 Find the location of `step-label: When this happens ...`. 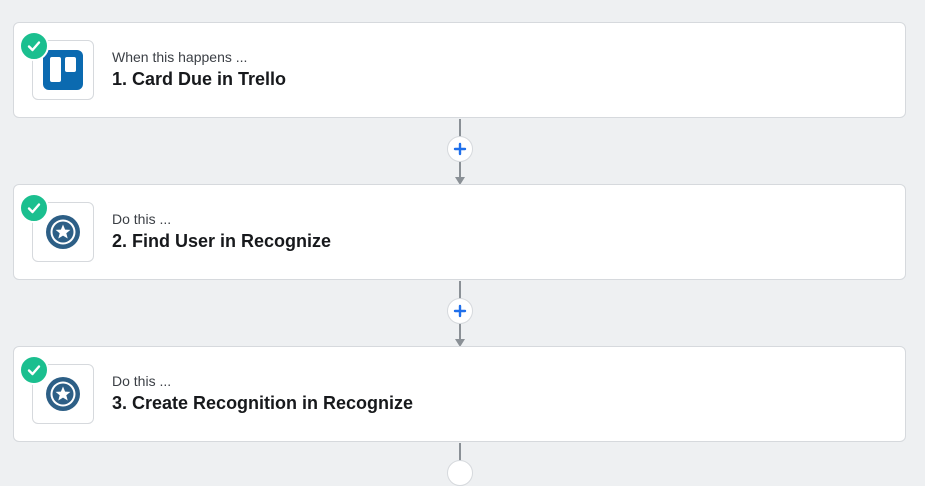

step-label: When this happens ... is located at coordinates (180, 57).